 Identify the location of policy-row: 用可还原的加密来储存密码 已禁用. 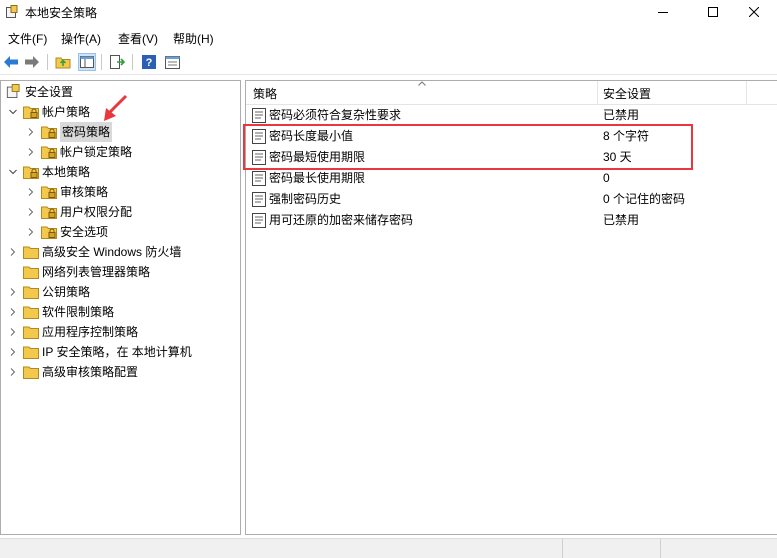
(511, 220).